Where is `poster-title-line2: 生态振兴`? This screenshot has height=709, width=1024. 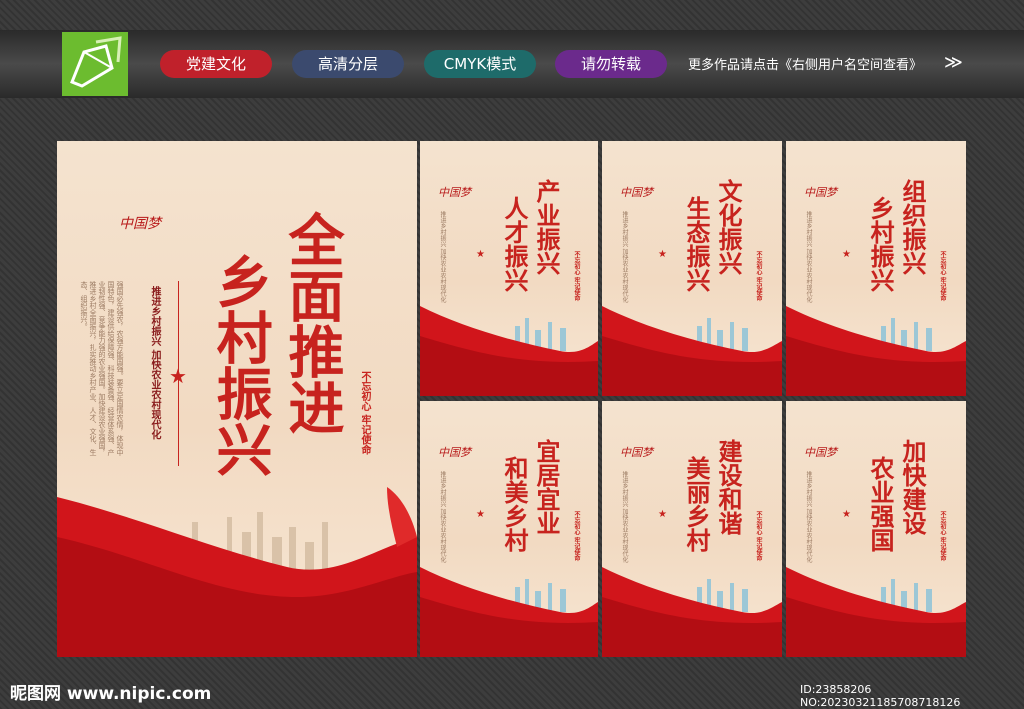
poster-title-line2: 生态振兴 is located at coordinates (696, 244).